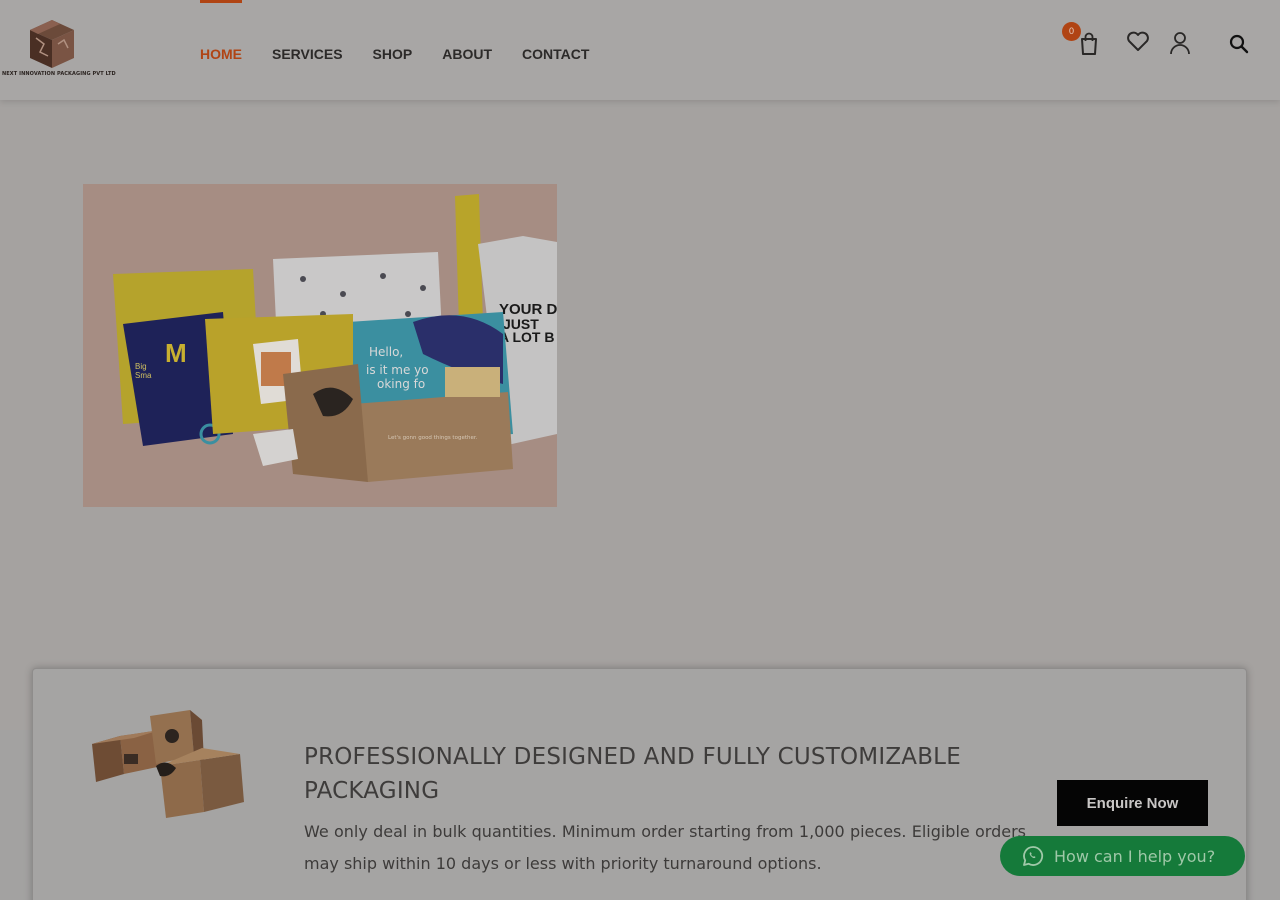 The width and height of the screenshot is (1280, 900). Describe the element at coordinates (526, 337) in the screenshot. I see `bag-text-3: A LOT B` at that location.